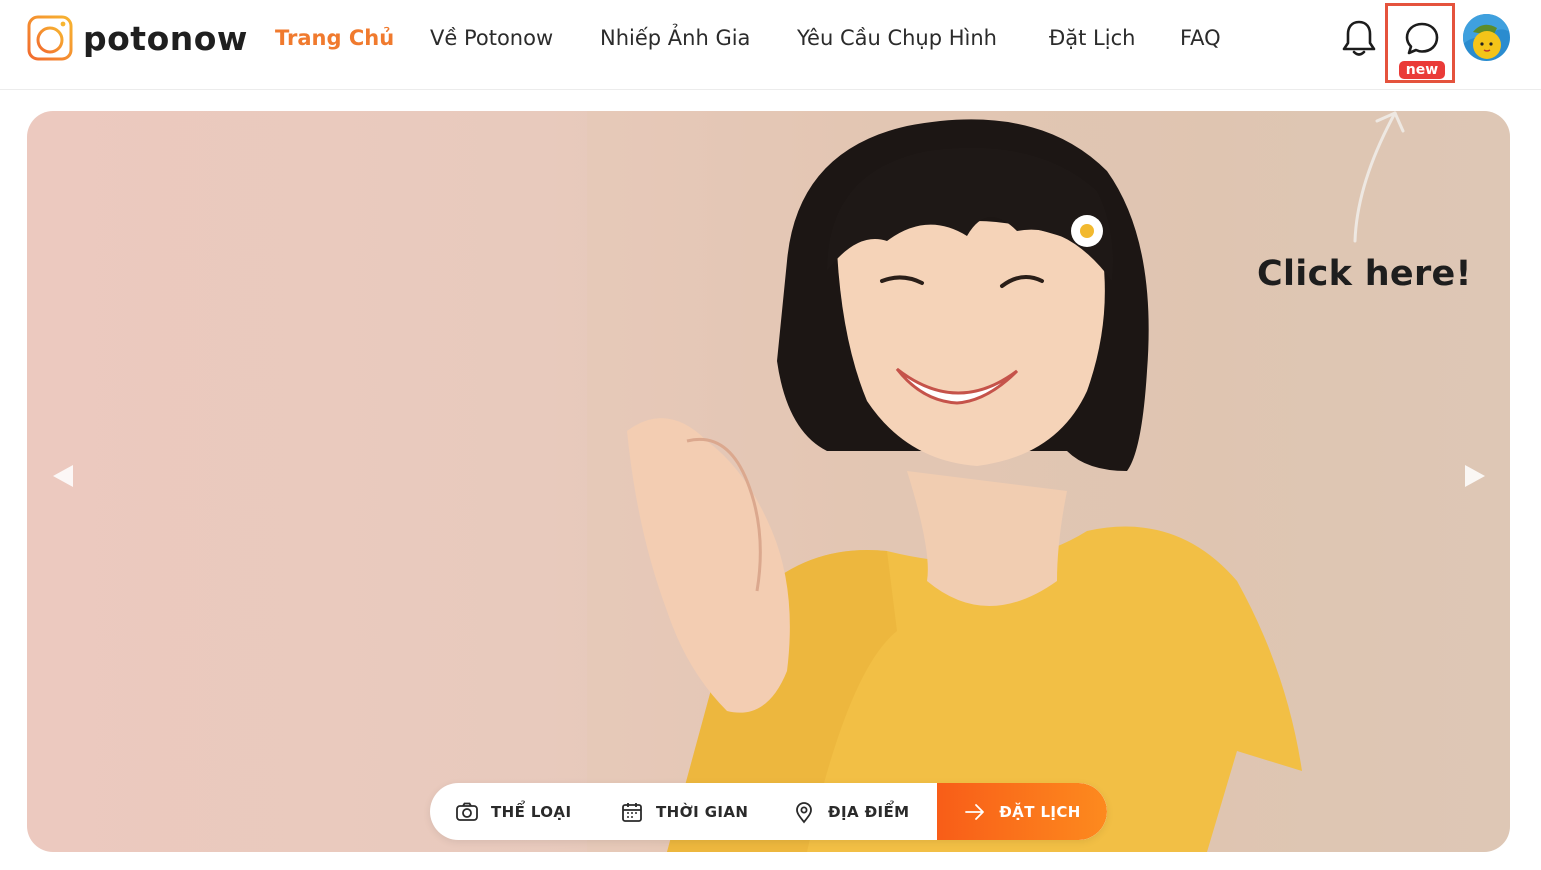  Describe the element at coordinates (467, 811) in the screenshot. I see `camera-icon` at that location.